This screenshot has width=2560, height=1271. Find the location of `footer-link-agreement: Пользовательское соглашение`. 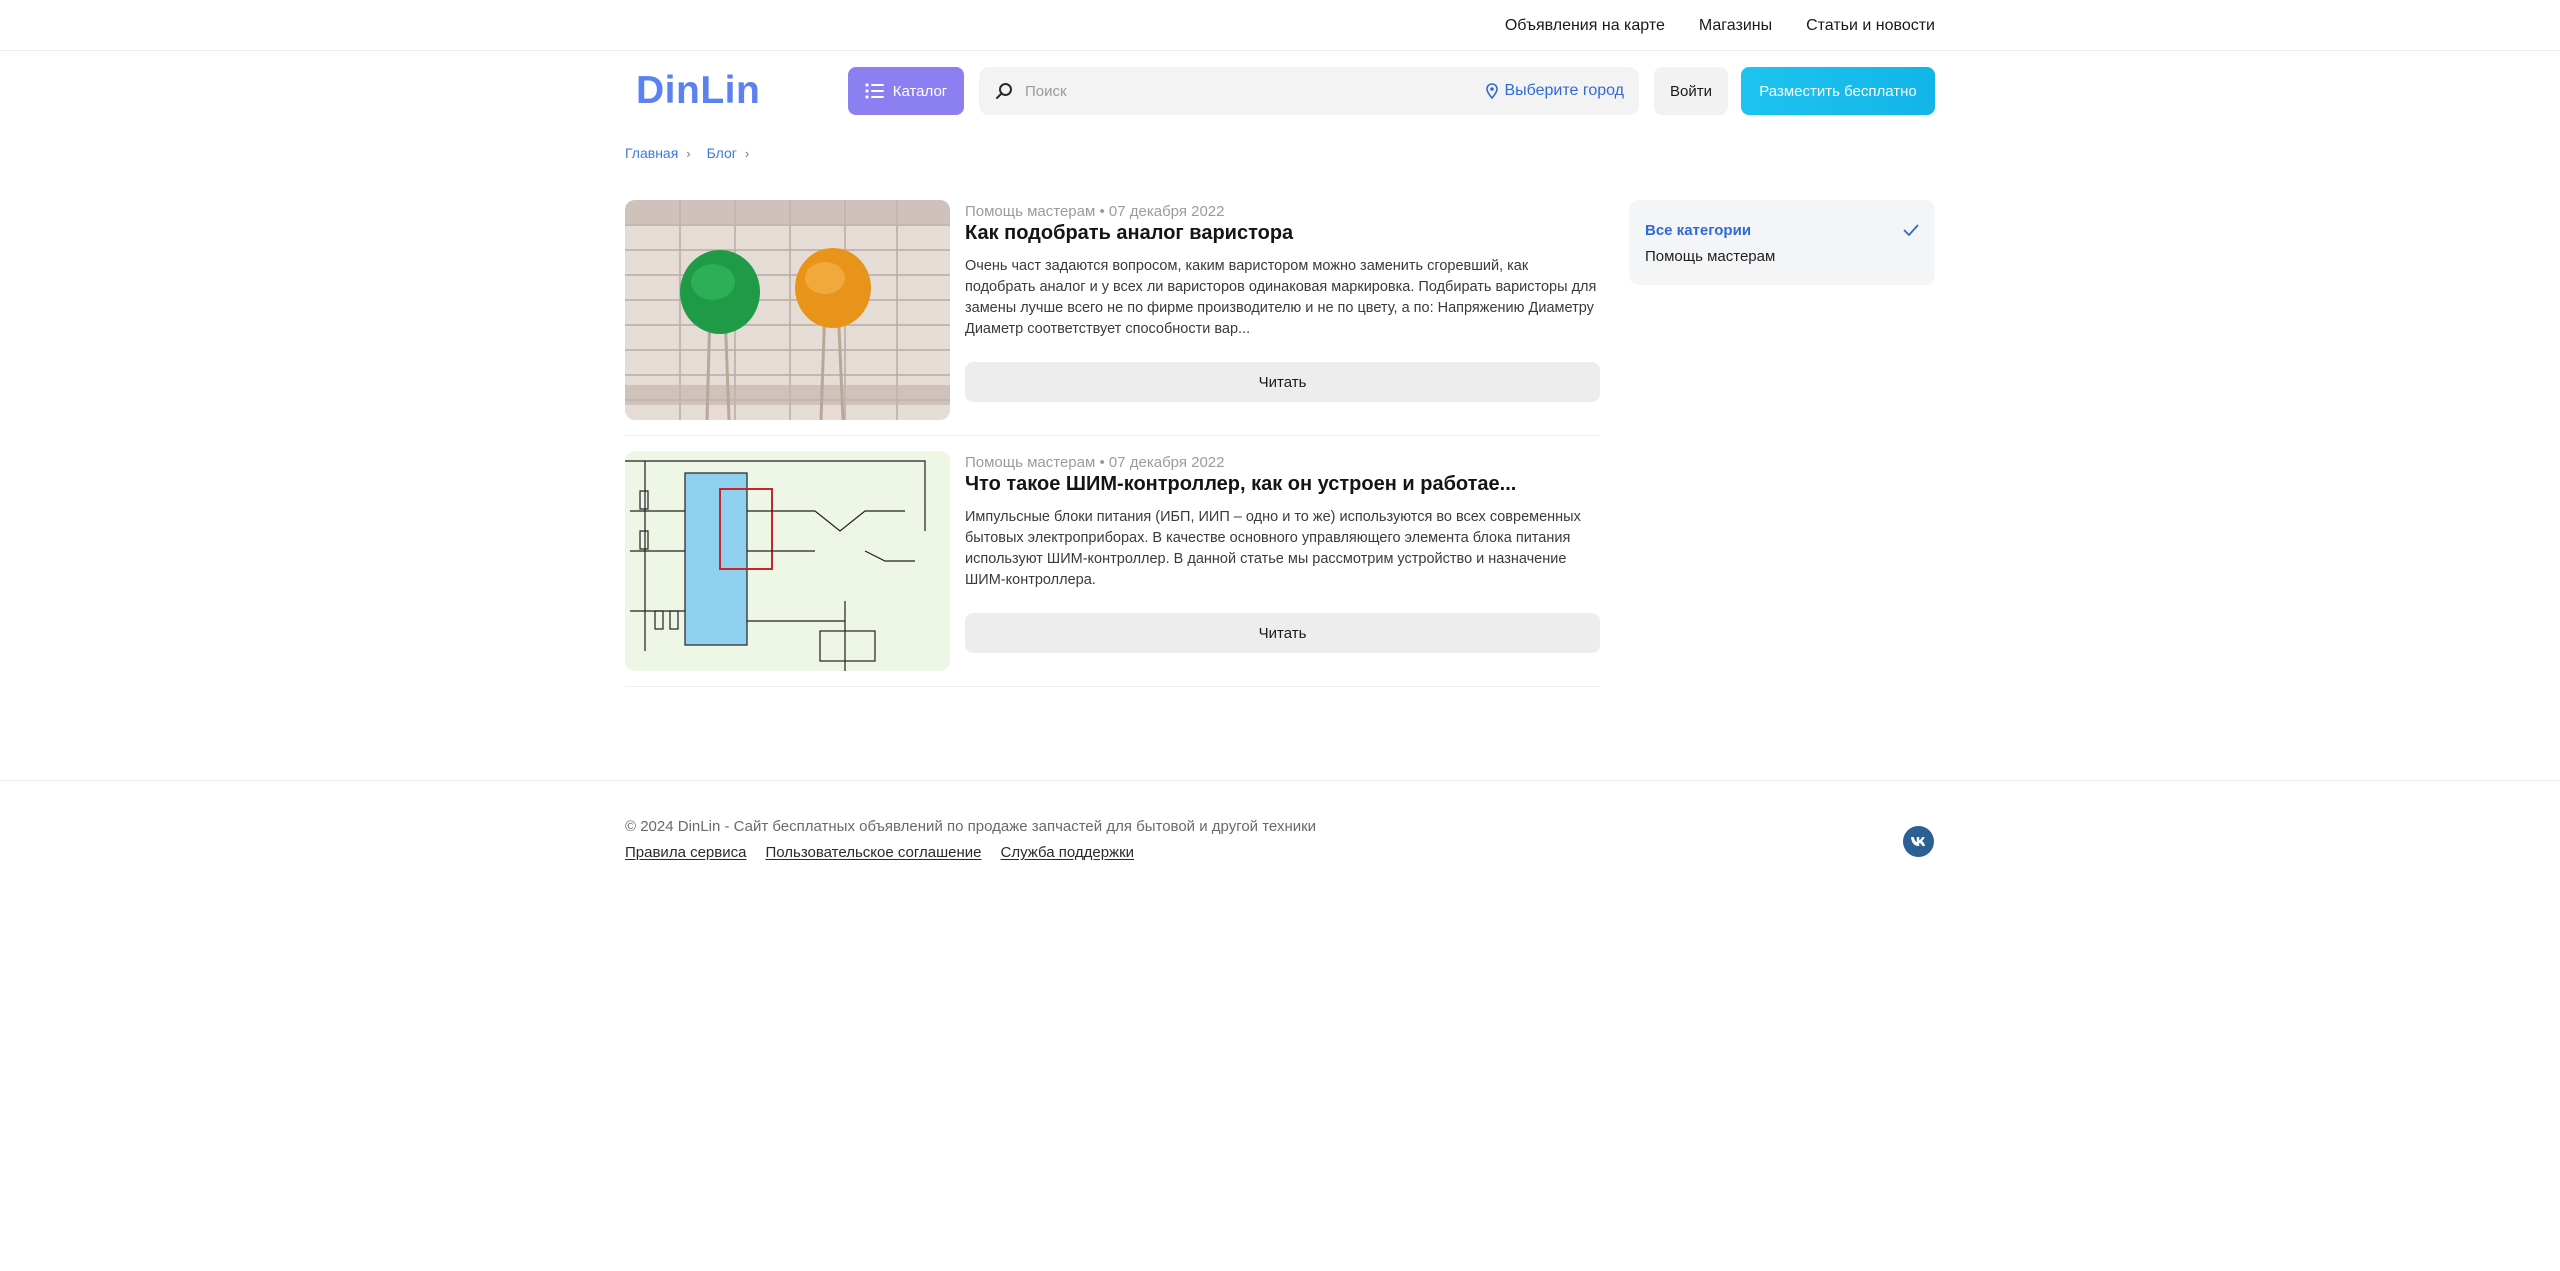

footer-link-agreement: Пользовательское соглашение is located at coordinates (873, 852).